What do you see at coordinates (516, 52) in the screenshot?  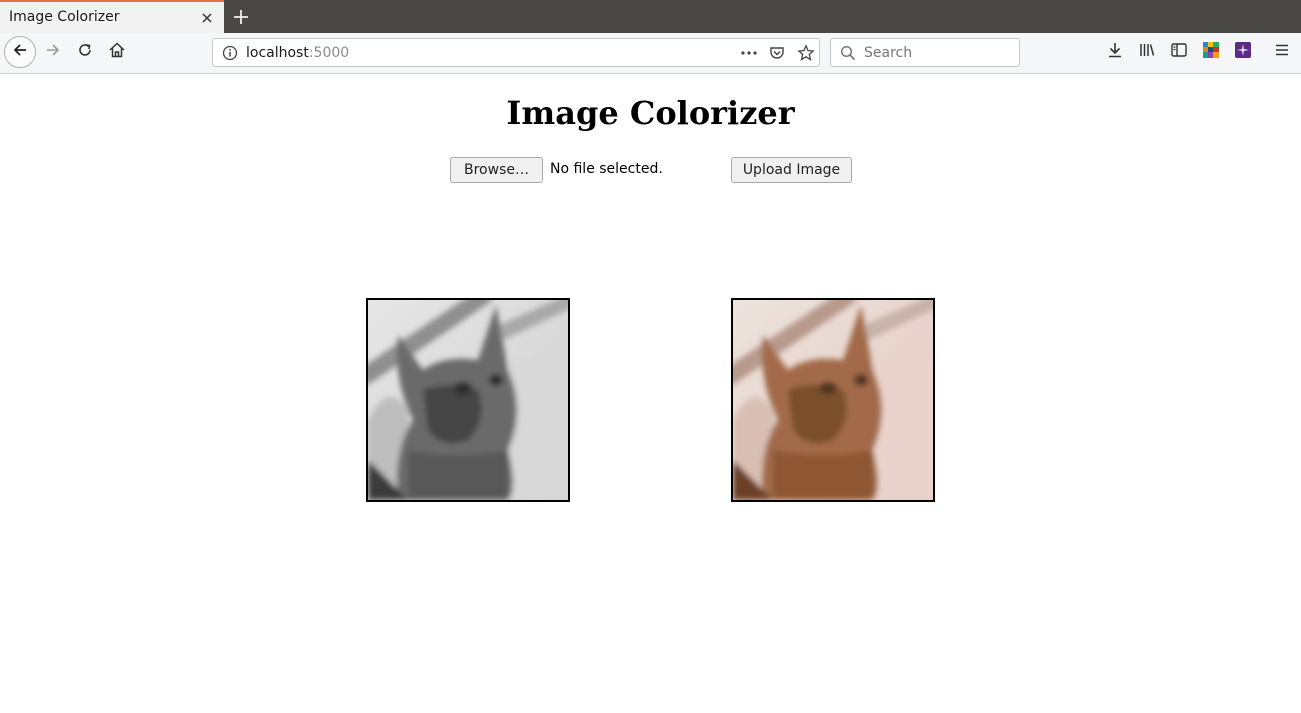 I see `url-bar: localhost:5000` at bounding box center [516, 52].